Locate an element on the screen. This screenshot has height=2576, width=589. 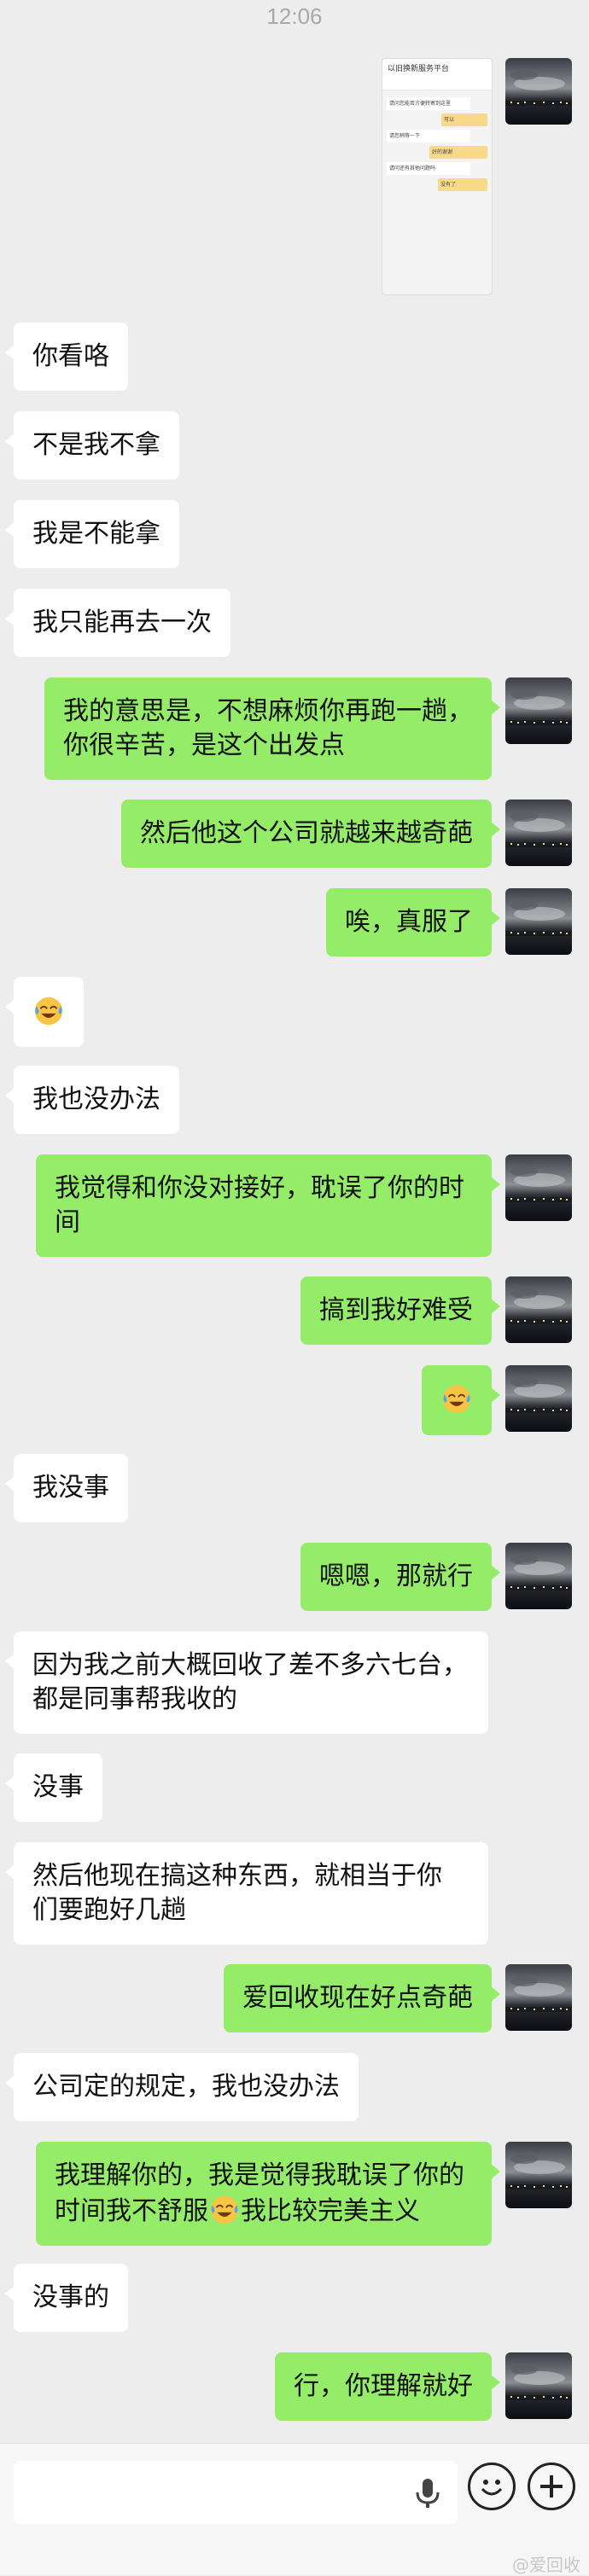
outgoing-message: 搞到我好难受 is located at coordinates (400, 1310).